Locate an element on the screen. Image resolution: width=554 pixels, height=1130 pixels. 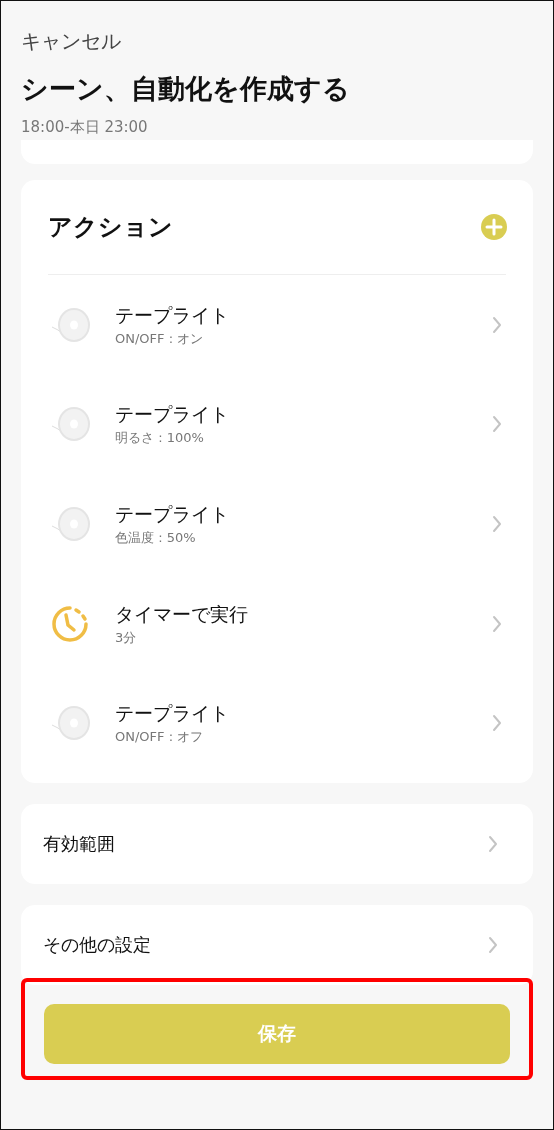
item-detail: 3分 is located at coordinates (126, 637).